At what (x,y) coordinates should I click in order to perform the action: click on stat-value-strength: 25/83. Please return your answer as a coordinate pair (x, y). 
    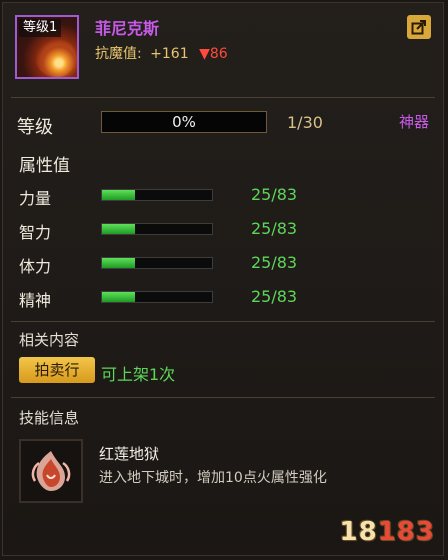
    Looking at the image, I should click on (274, 194).